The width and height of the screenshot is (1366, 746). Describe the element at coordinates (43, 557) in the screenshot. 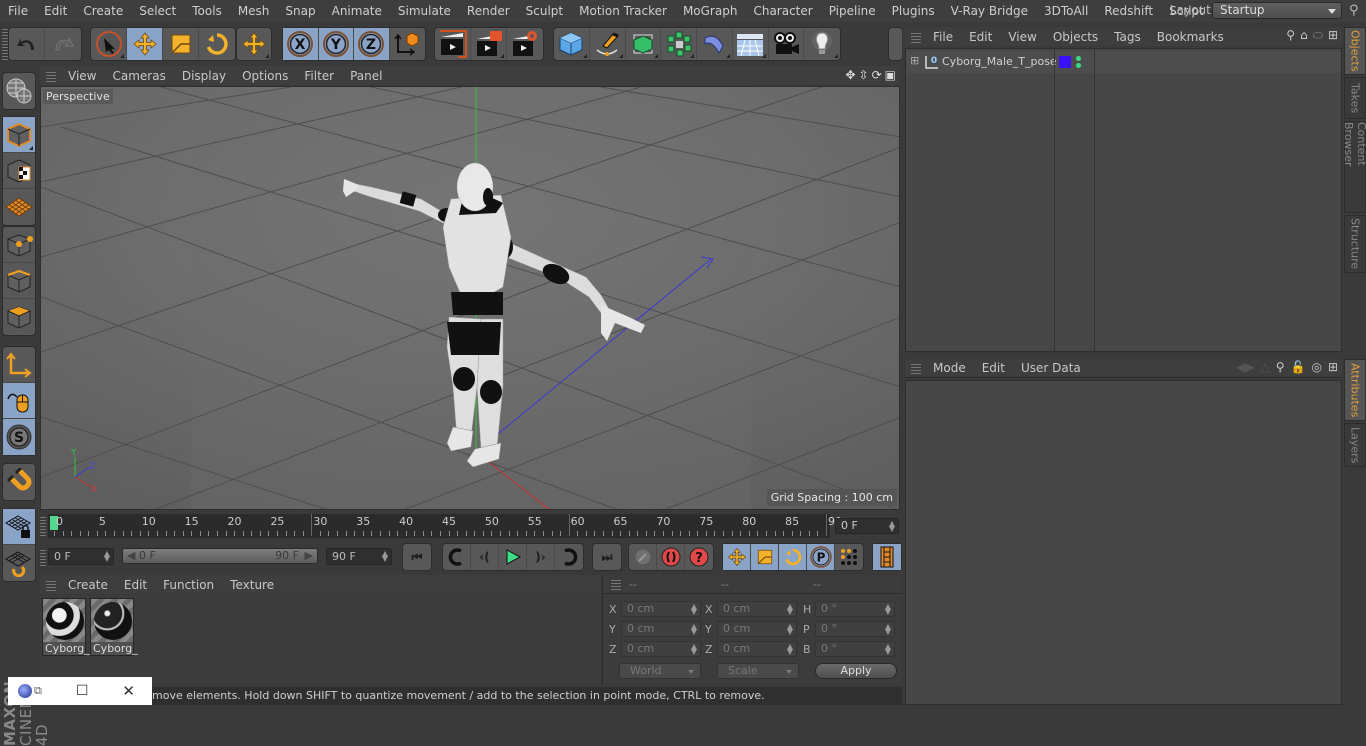

I see `transport-grip` at that location.